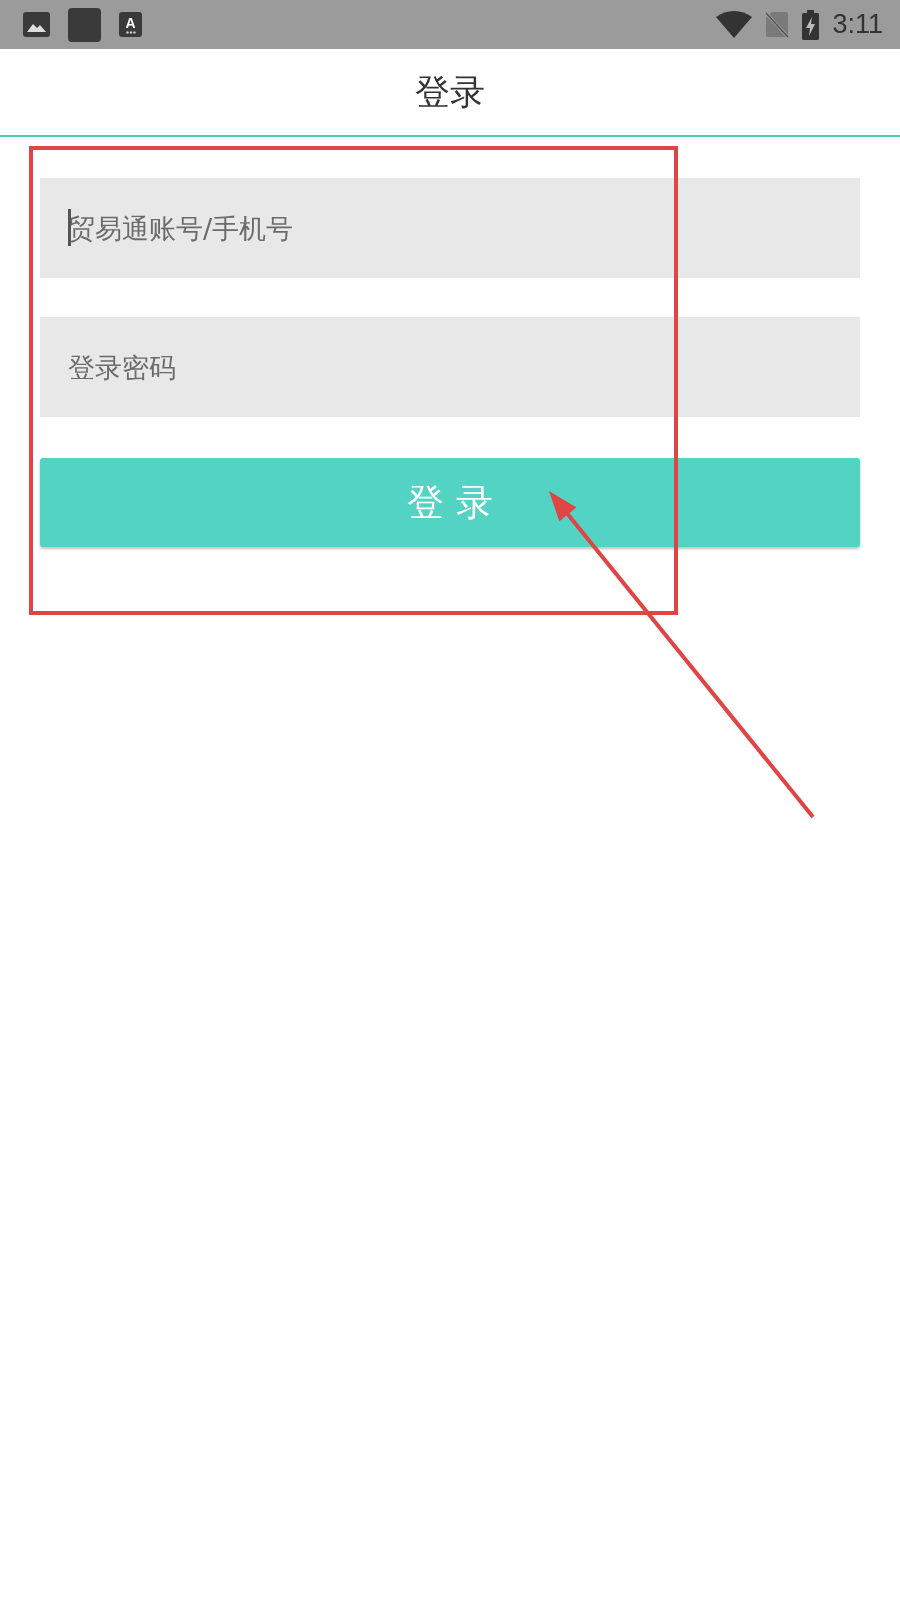  I want to click on wifi-icon, so click(734, 24).